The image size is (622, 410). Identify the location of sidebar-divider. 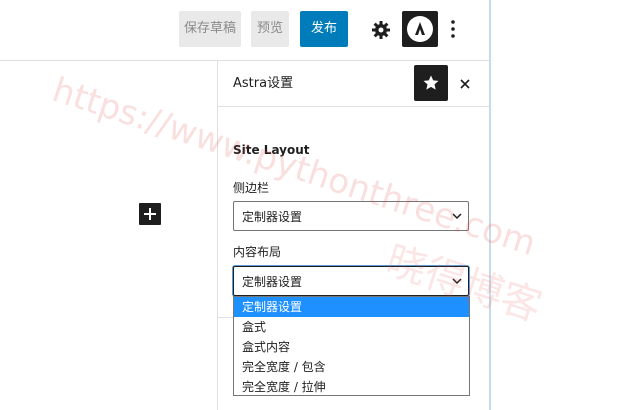
(217, 235).